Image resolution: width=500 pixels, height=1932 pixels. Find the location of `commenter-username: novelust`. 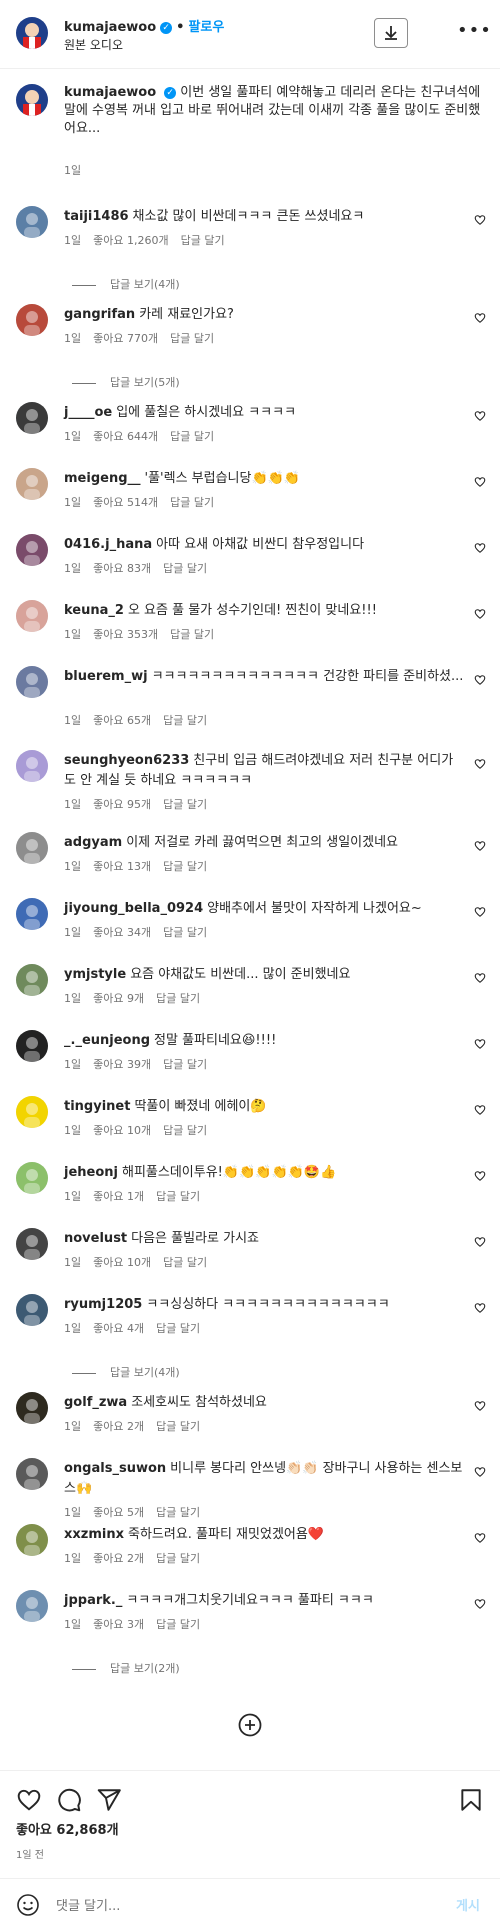

commenter-username: novelust is located at coordinates (95, 1238).